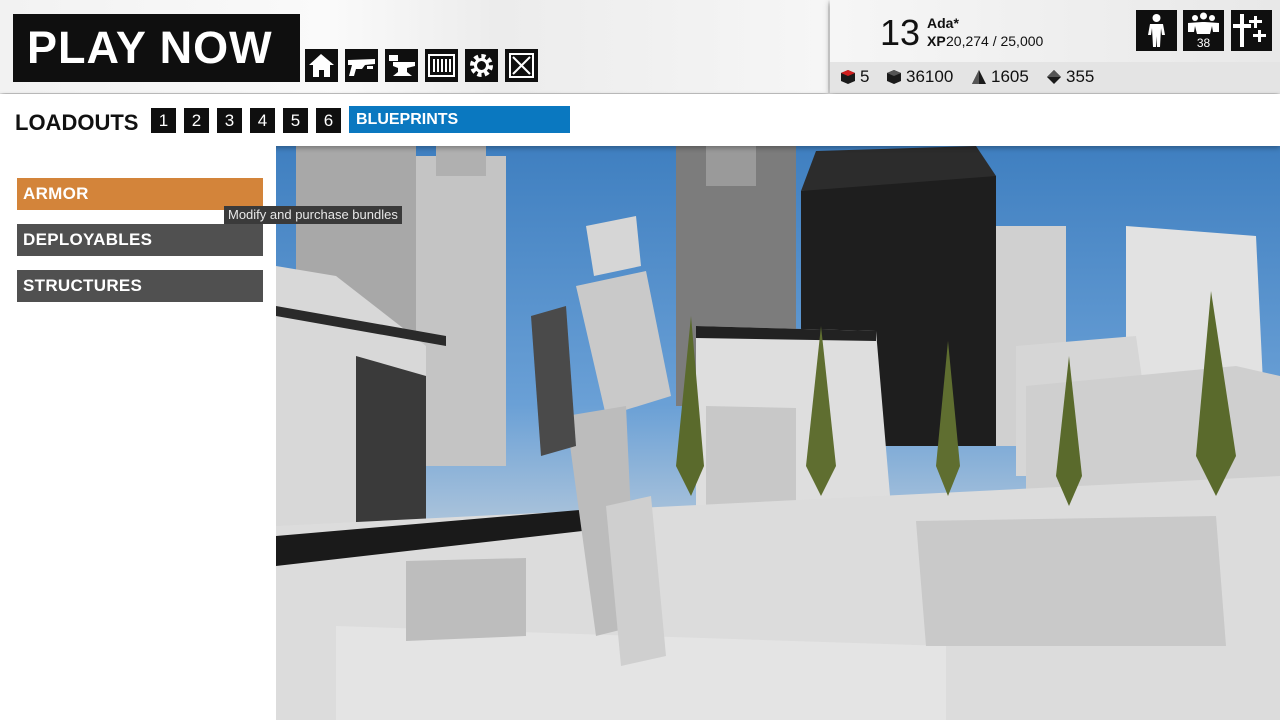 This screenshot has width=1280, height=720. Describe the element at coordinates (943, 23) in the screenshot. I see `player-name: Ada*` at that location.